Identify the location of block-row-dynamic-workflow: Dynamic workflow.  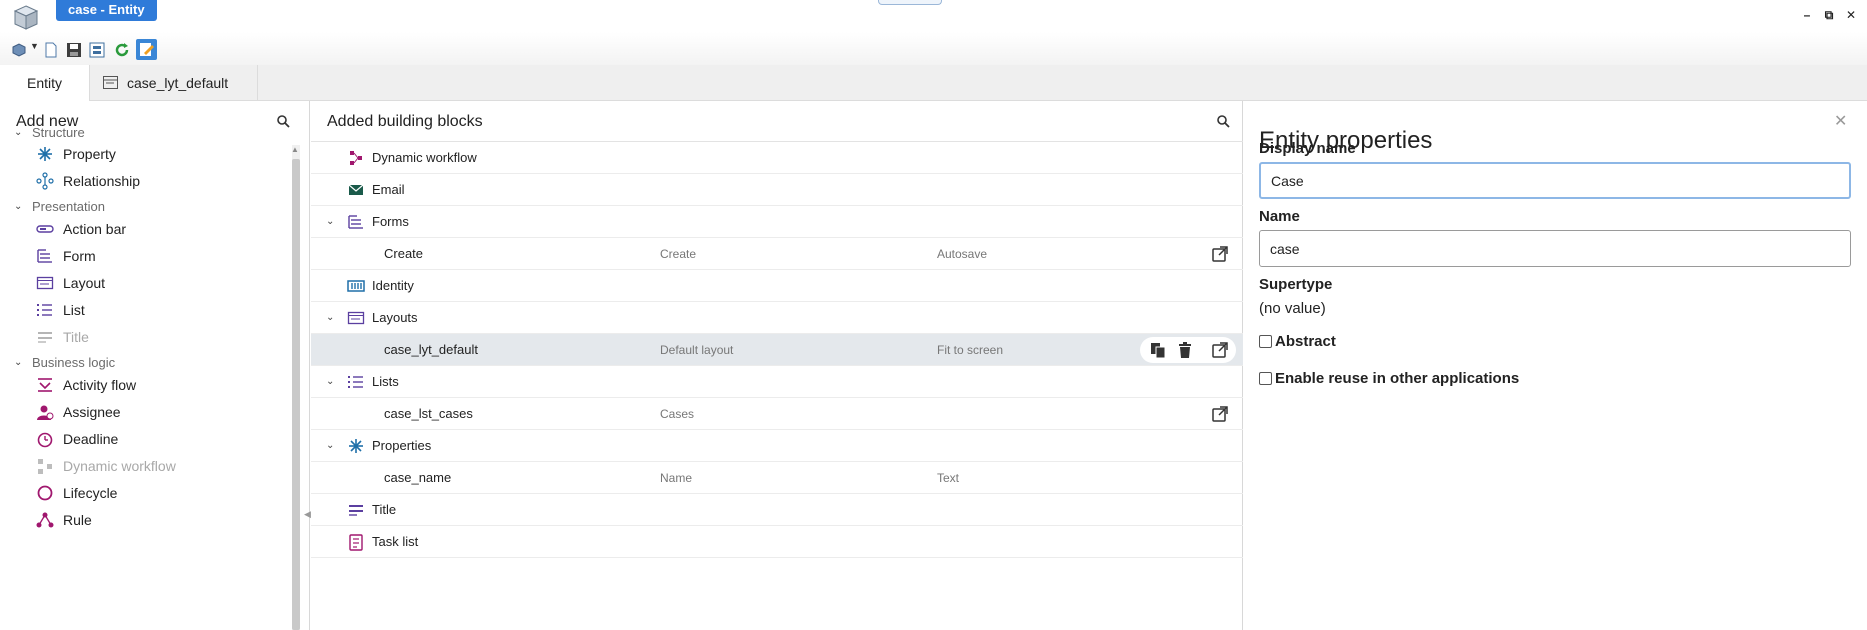
(777, 158).